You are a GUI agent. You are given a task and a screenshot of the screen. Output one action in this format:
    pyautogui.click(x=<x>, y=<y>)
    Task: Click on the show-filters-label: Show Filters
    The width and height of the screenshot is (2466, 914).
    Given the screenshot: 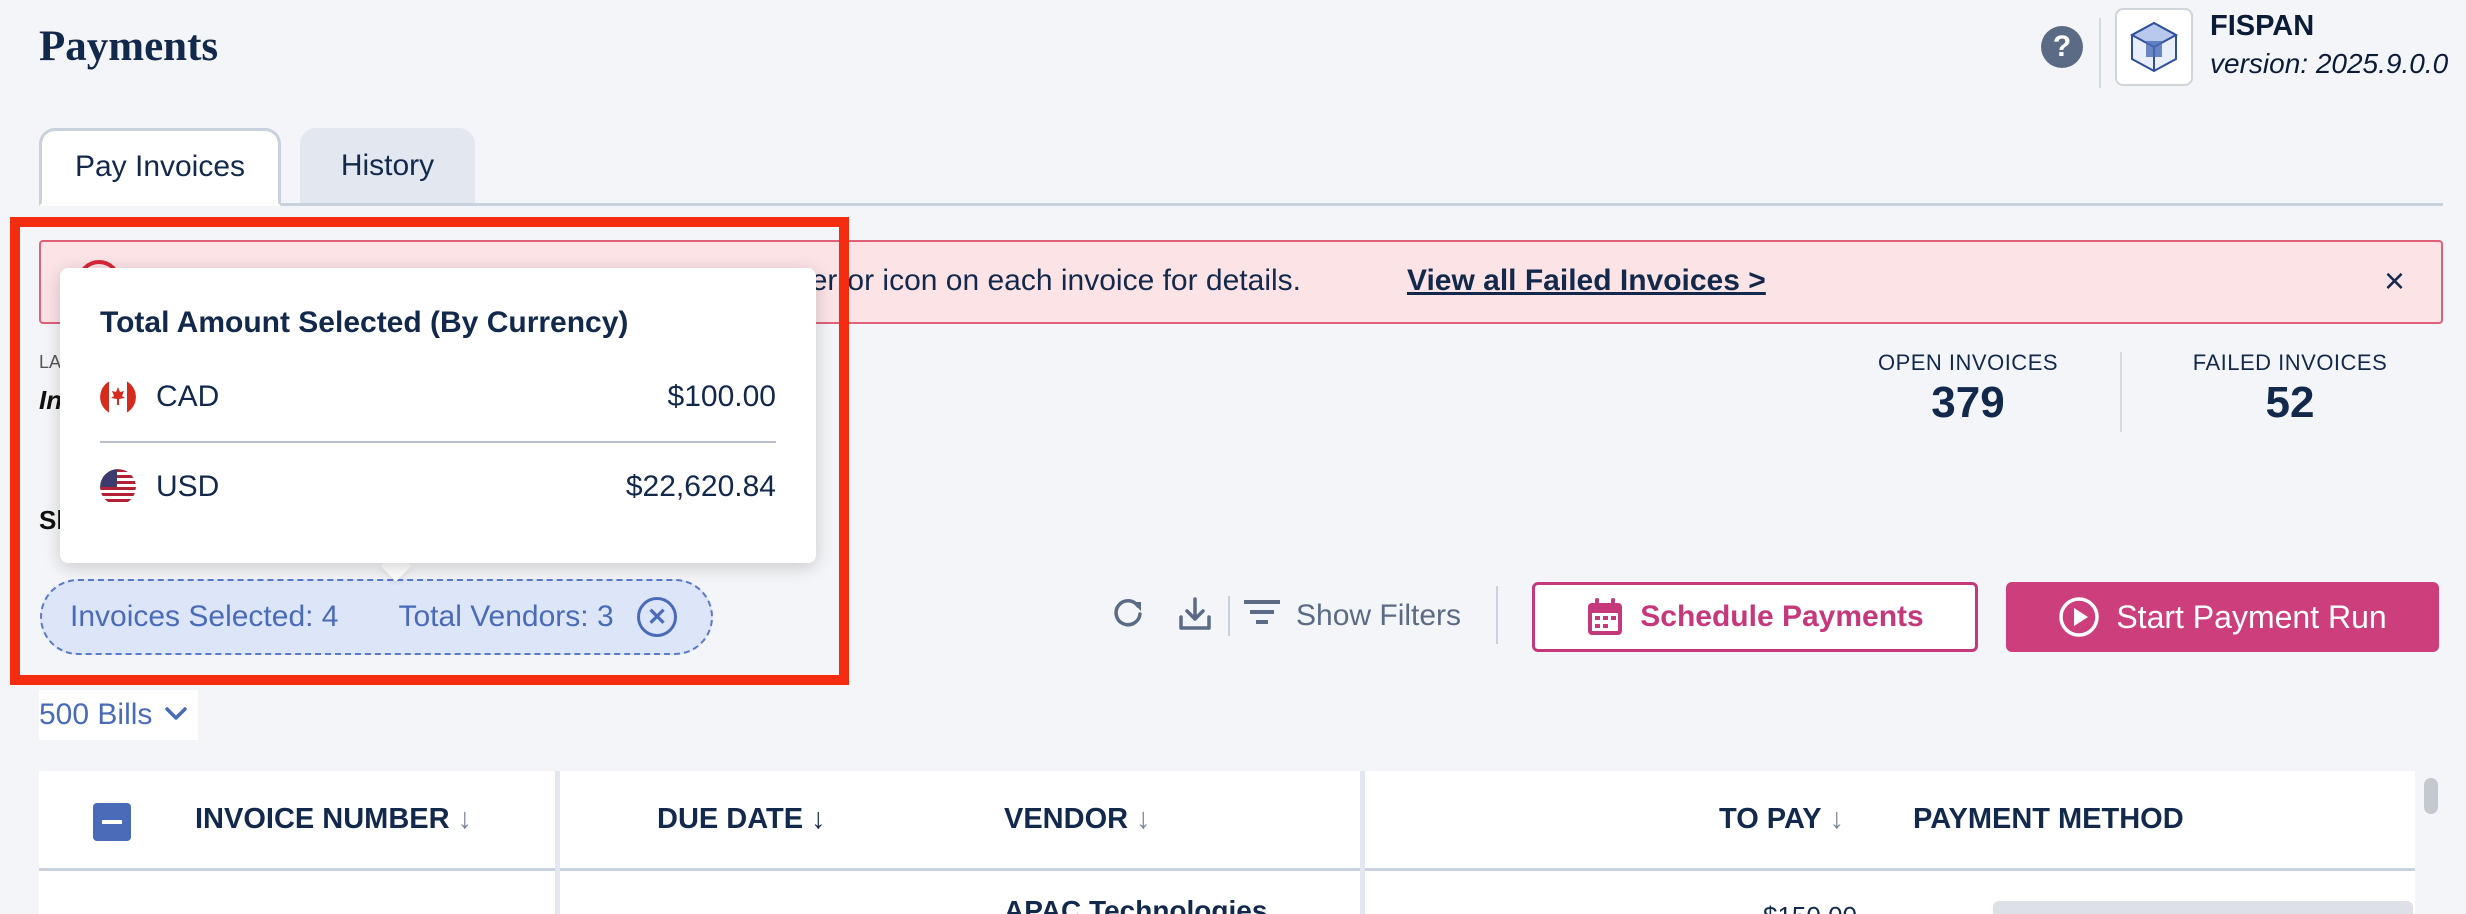 What is the action you would take?
    pyautogui.click(x=1379, y=615)
    